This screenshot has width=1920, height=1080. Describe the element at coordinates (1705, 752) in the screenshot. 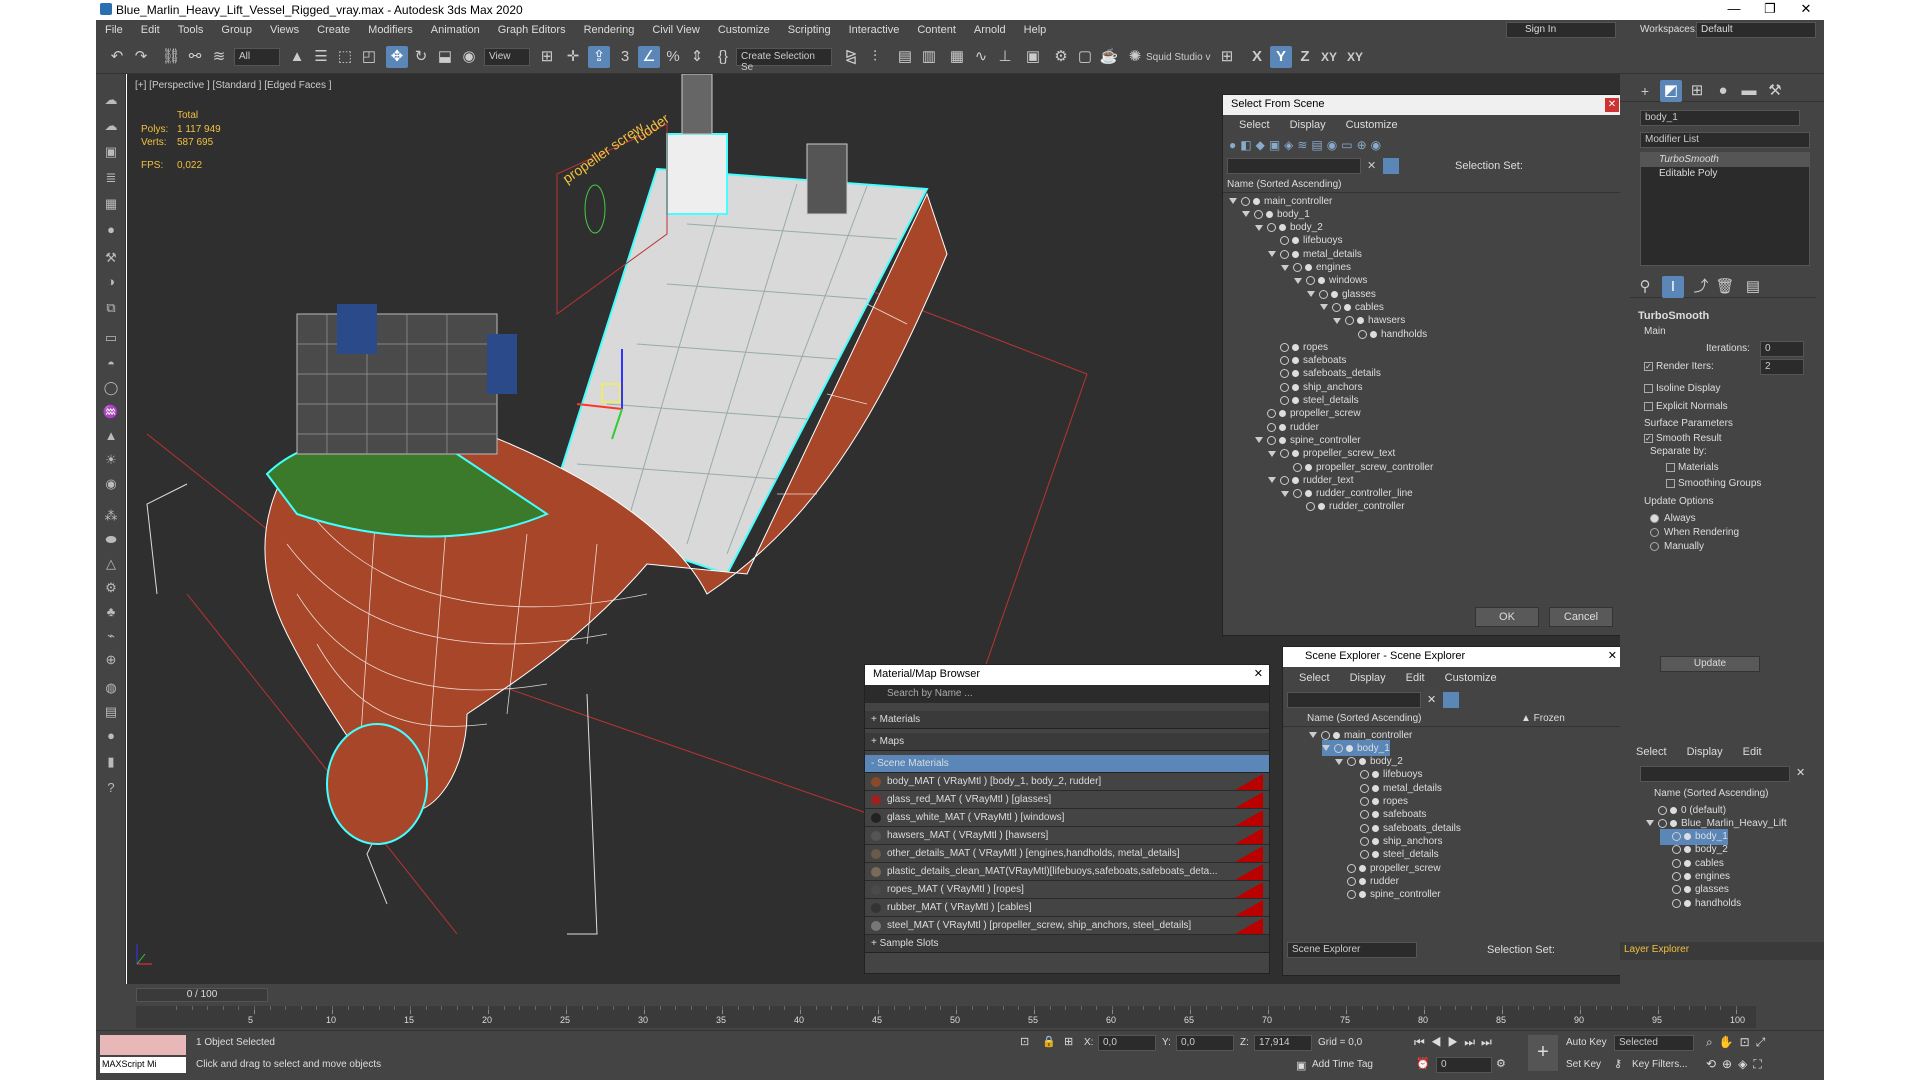

I see `le-menu-display: Display` at that location.